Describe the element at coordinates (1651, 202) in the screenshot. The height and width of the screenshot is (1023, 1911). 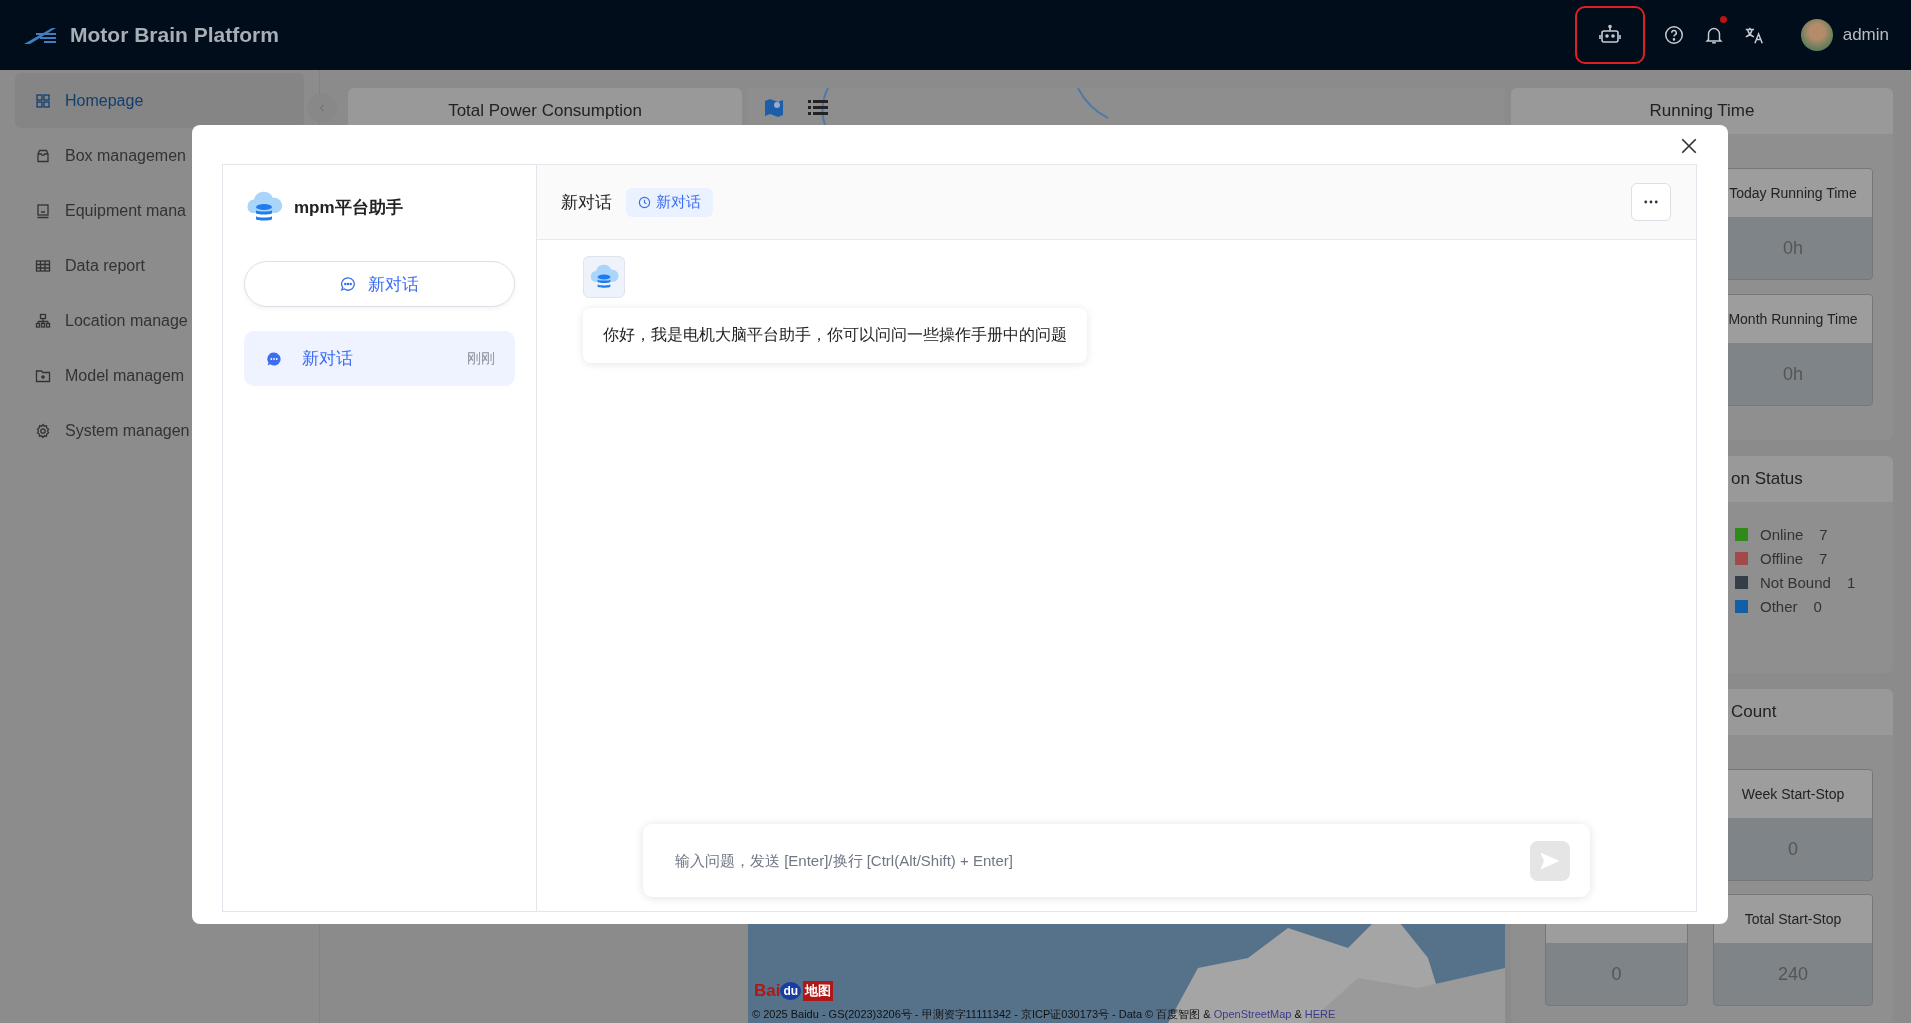
I see `more-icon` at that location.